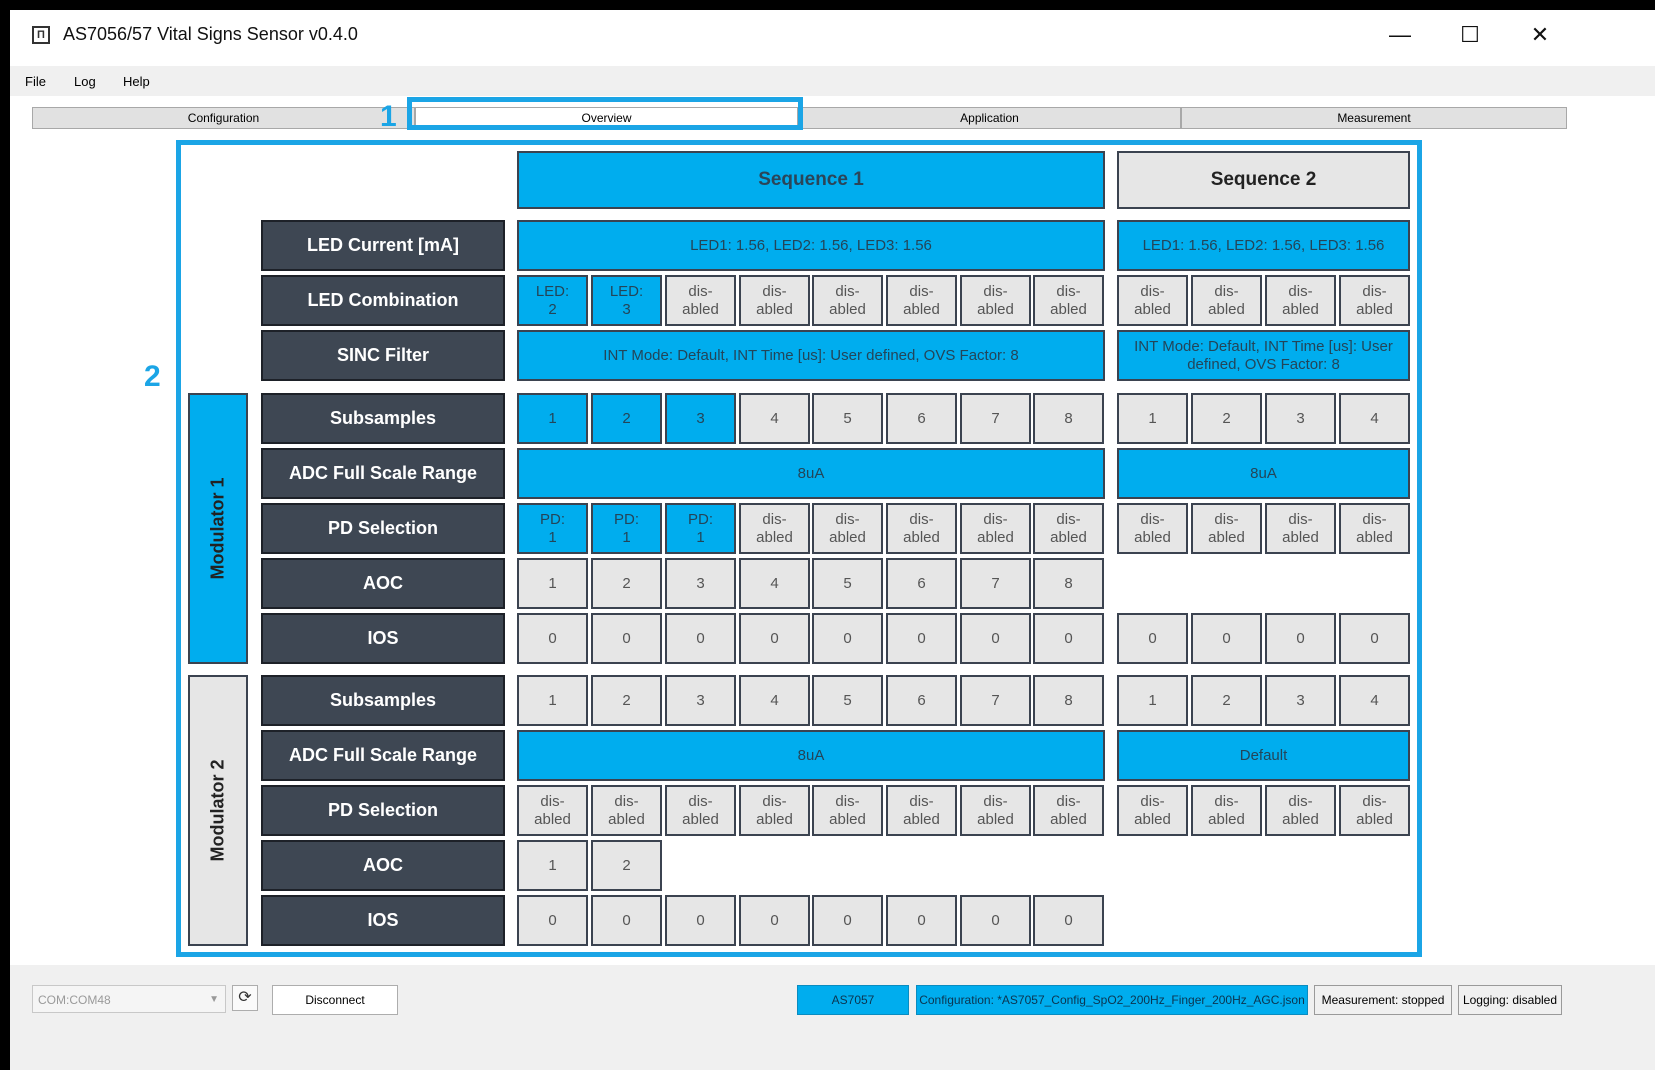  Describe the element at coordinates (832, 81) in the screenshot. I see `menu-bar: File Log Help` at that location.